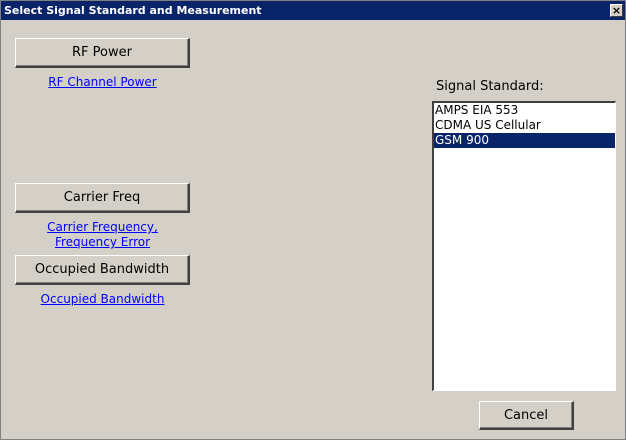 The image size is (626, 440). Describe the element at coordinates (524, 140) in the screenshot. I see `list-item-selected: GSM 900` at that location.